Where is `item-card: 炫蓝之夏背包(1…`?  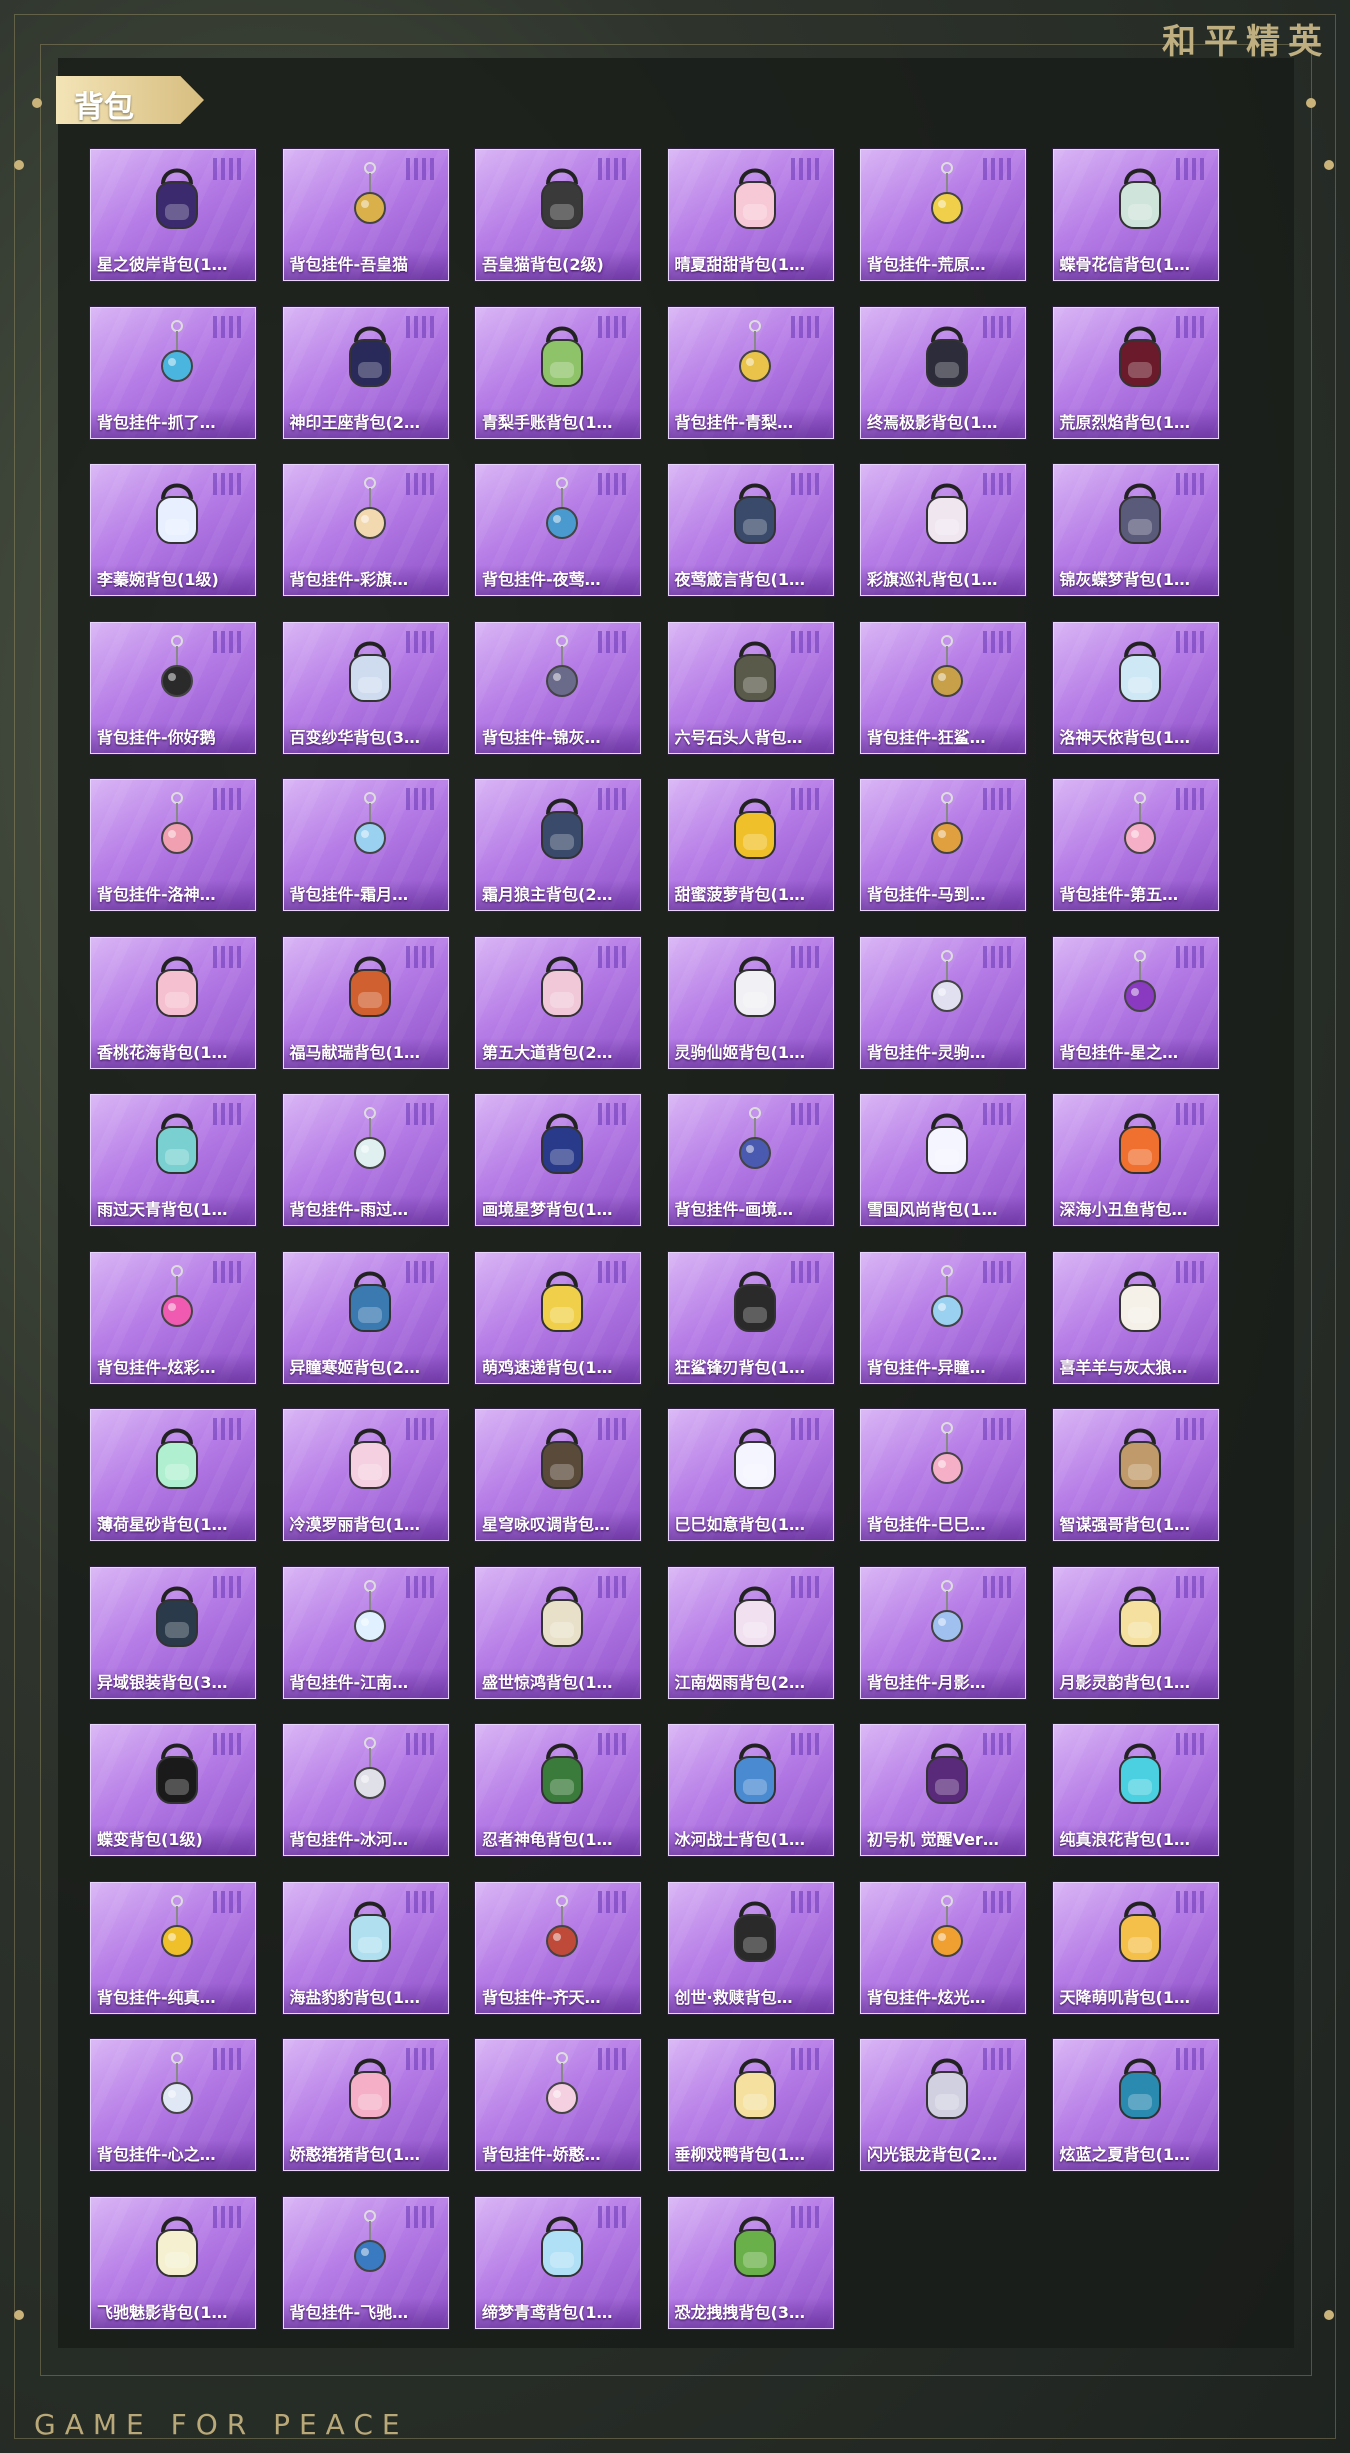 item-card: 炫蓝之夏背包(1… is located at coordinates (1135, 2105).